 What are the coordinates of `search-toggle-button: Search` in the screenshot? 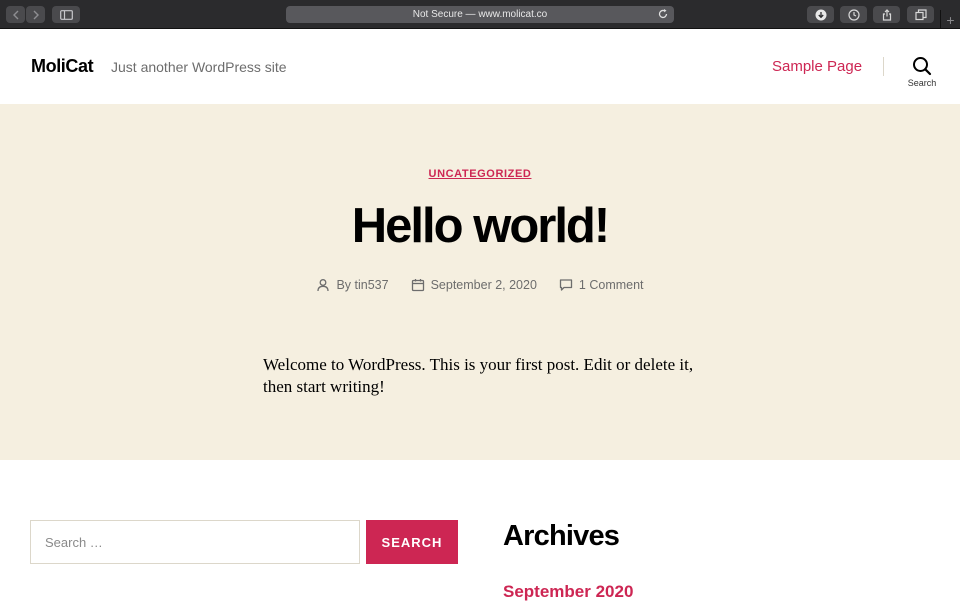 It's located at (922, 75).